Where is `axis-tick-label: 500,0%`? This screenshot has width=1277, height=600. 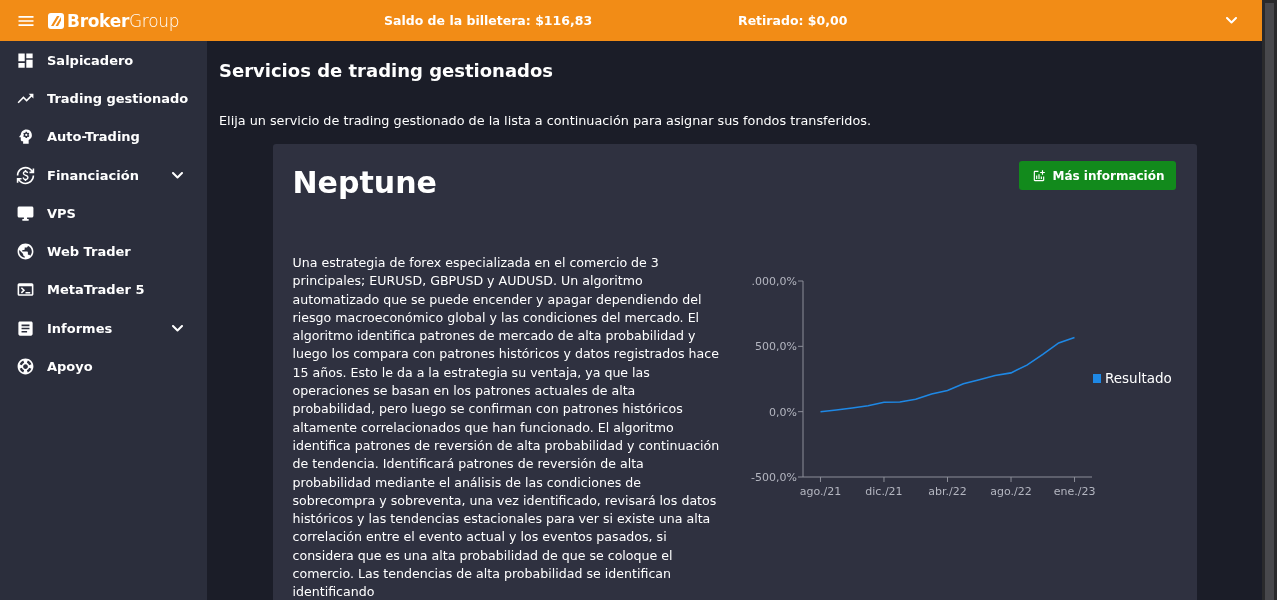 axis-tick-label: 500,0% is located at coordinates (775, 347).